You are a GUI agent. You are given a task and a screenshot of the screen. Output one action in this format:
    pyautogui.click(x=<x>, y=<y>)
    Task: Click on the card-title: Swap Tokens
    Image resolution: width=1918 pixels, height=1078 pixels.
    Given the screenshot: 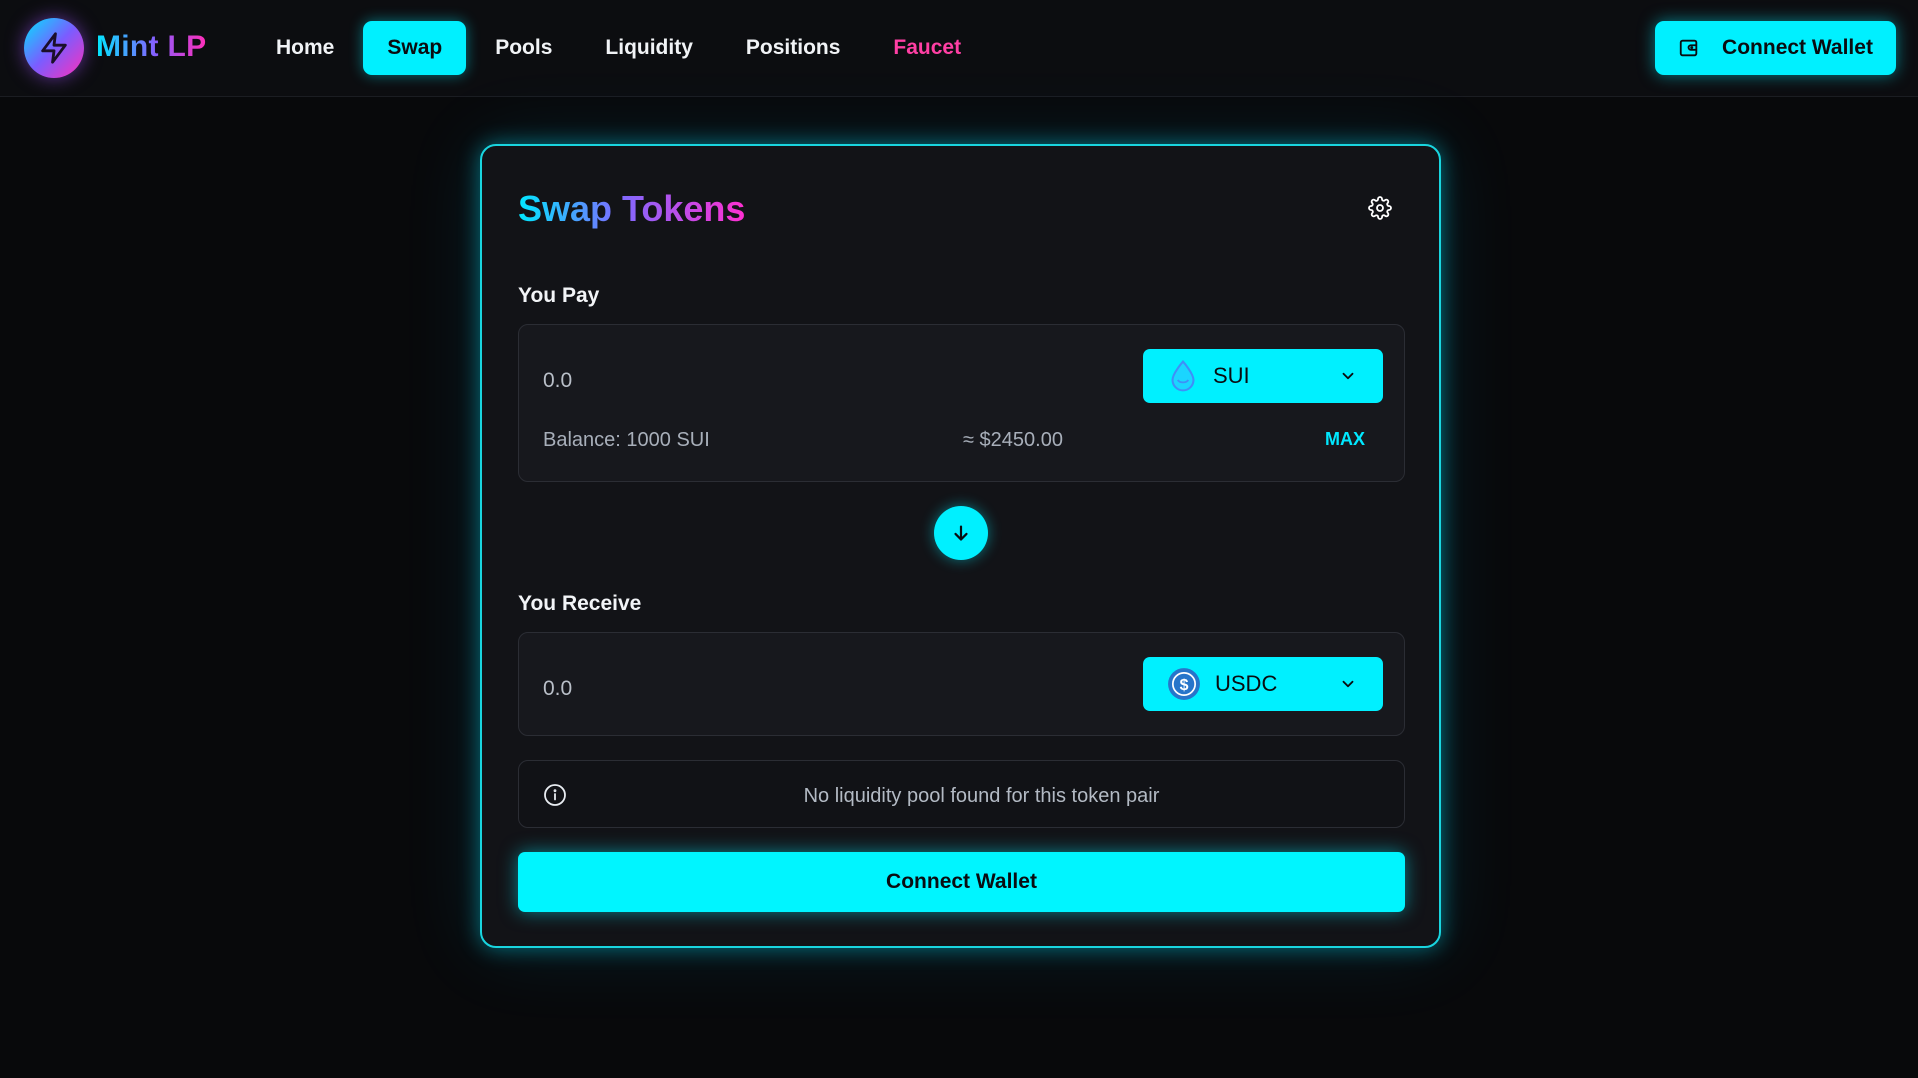 What is the action you would take?
    pyautogui.click(x=632, y=208)
    